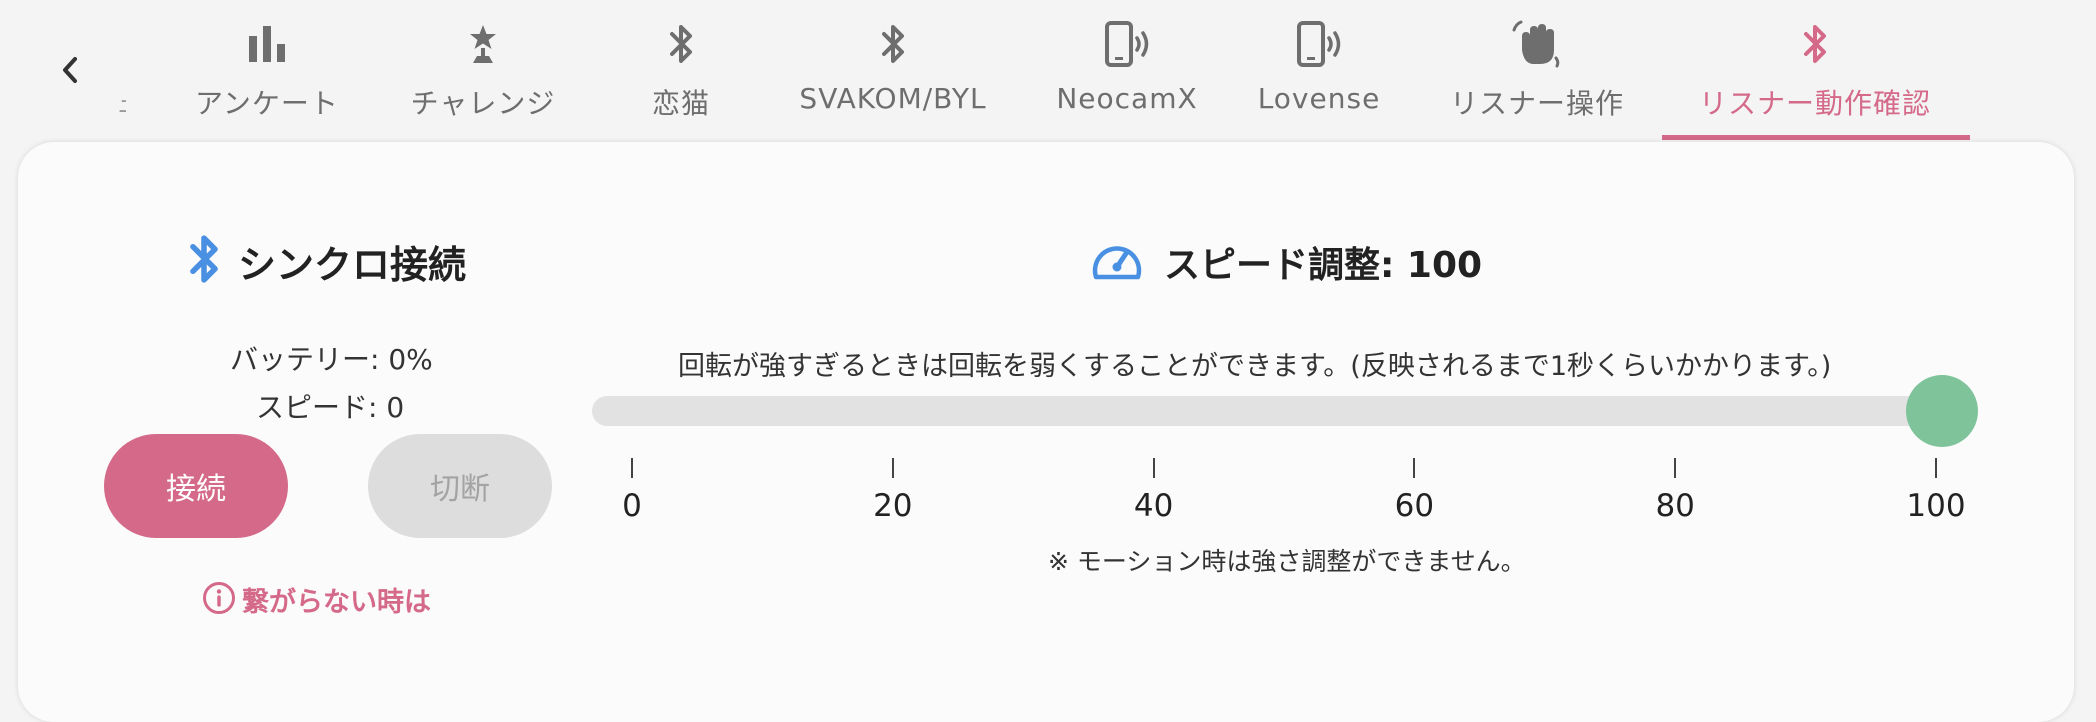 Image resolution: width=2096 pixels, height=722 pixels. What do you see at coordinates (1814, 70) in the screenshot?
I see `tab-listener-check: リスナー動作確認` at bounding box center [1814, 70].